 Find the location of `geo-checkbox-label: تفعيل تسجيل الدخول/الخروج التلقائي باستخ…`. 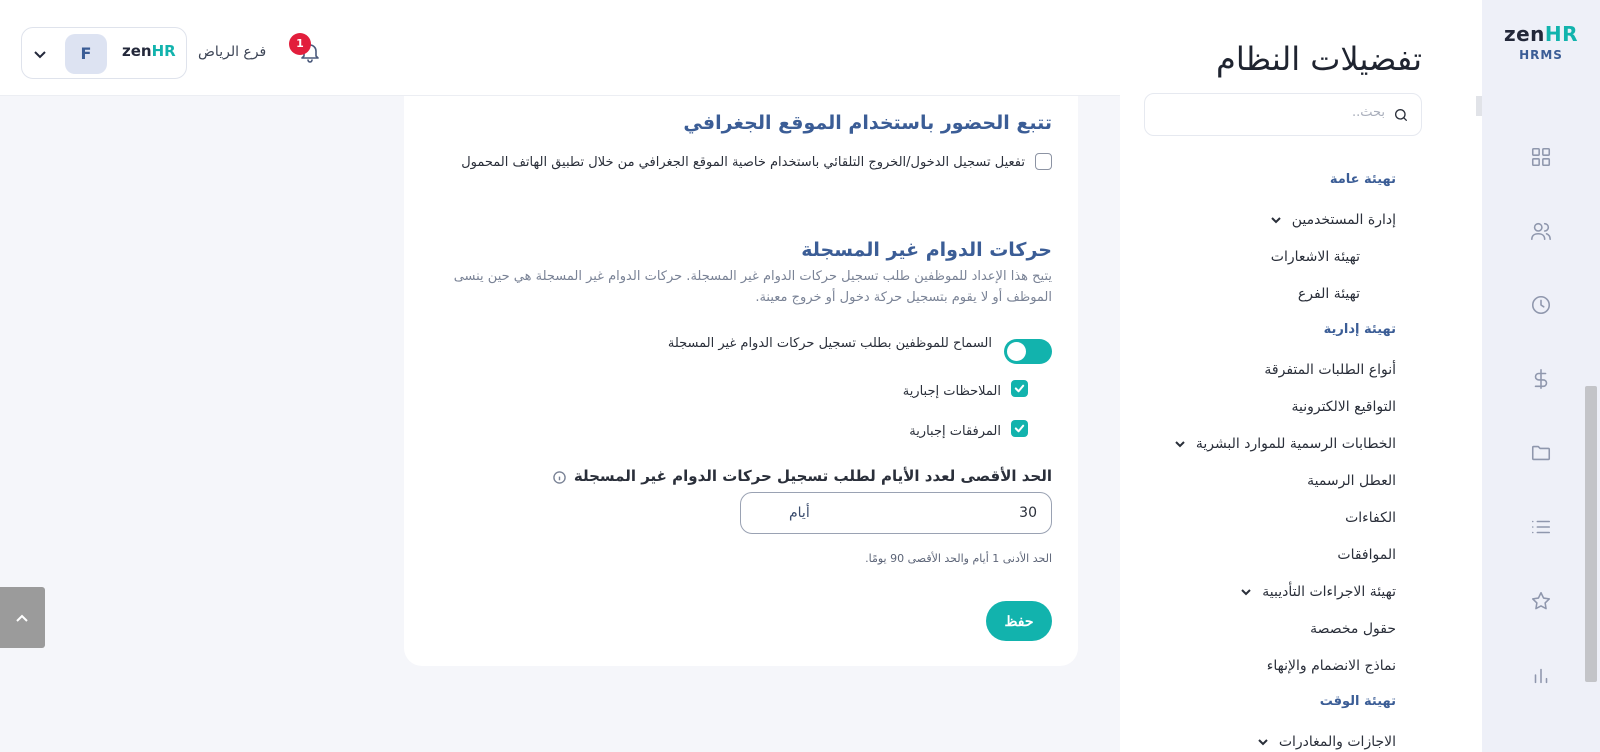

geo-checkbox-label: تفعيل تسجيل الدخول/الخروج التلقائي باستخ… is located at coordinates (743, 162).